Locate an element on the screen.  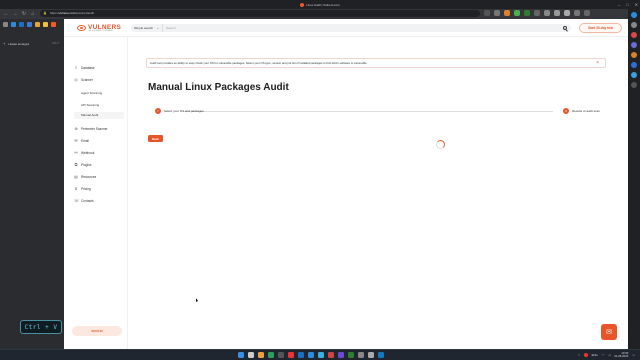
home-icon: ⌂ is located at coordinates (33, 14).